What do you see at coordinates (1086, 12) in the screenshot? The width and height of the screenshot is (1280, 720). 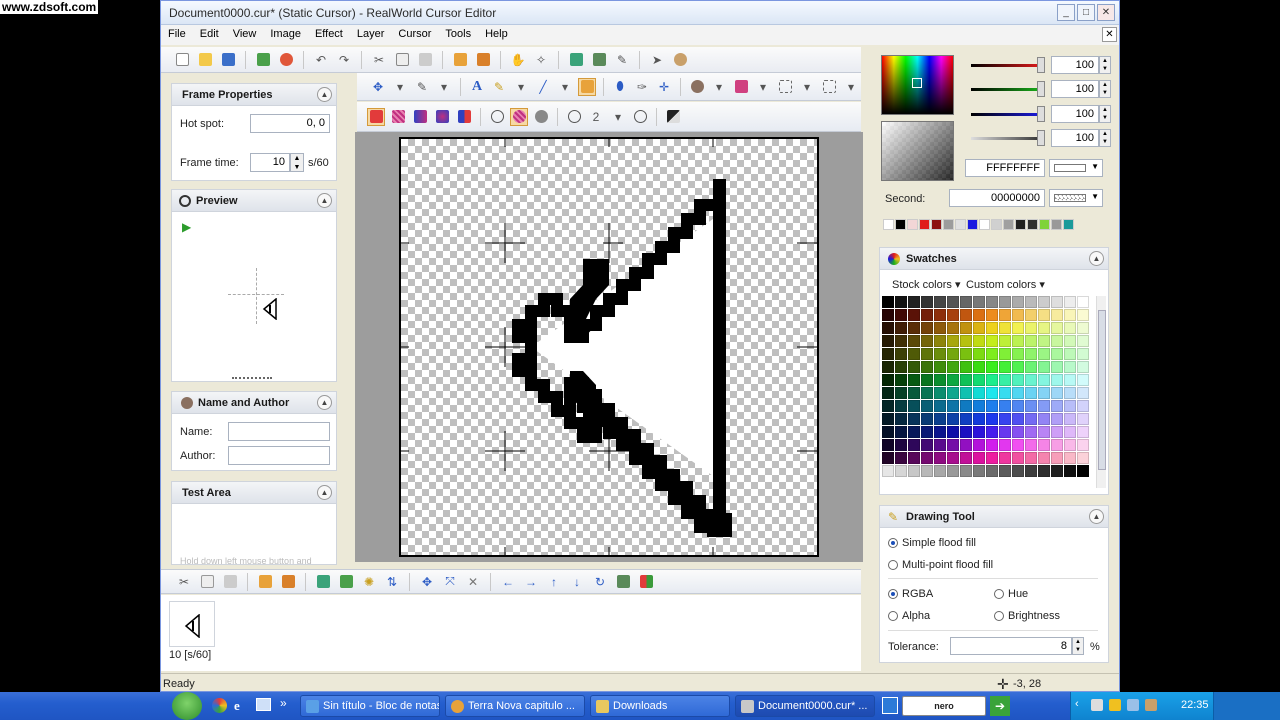 I see `maximize-button: □` at bounding box center [1086, 12].